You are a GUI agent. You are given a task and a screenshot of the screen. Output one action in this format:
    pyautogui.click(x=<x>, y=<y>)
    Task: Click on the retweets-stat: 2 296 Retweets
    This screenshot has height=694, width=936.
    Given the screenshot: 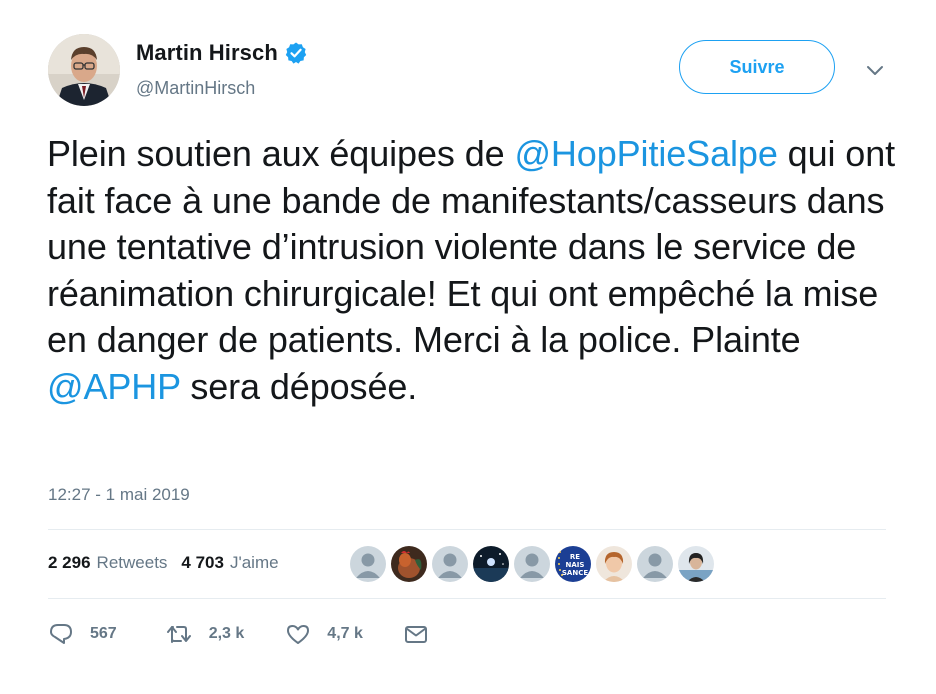 What is the action you would take?
    pyautogui.click(x=107, y=563)
    